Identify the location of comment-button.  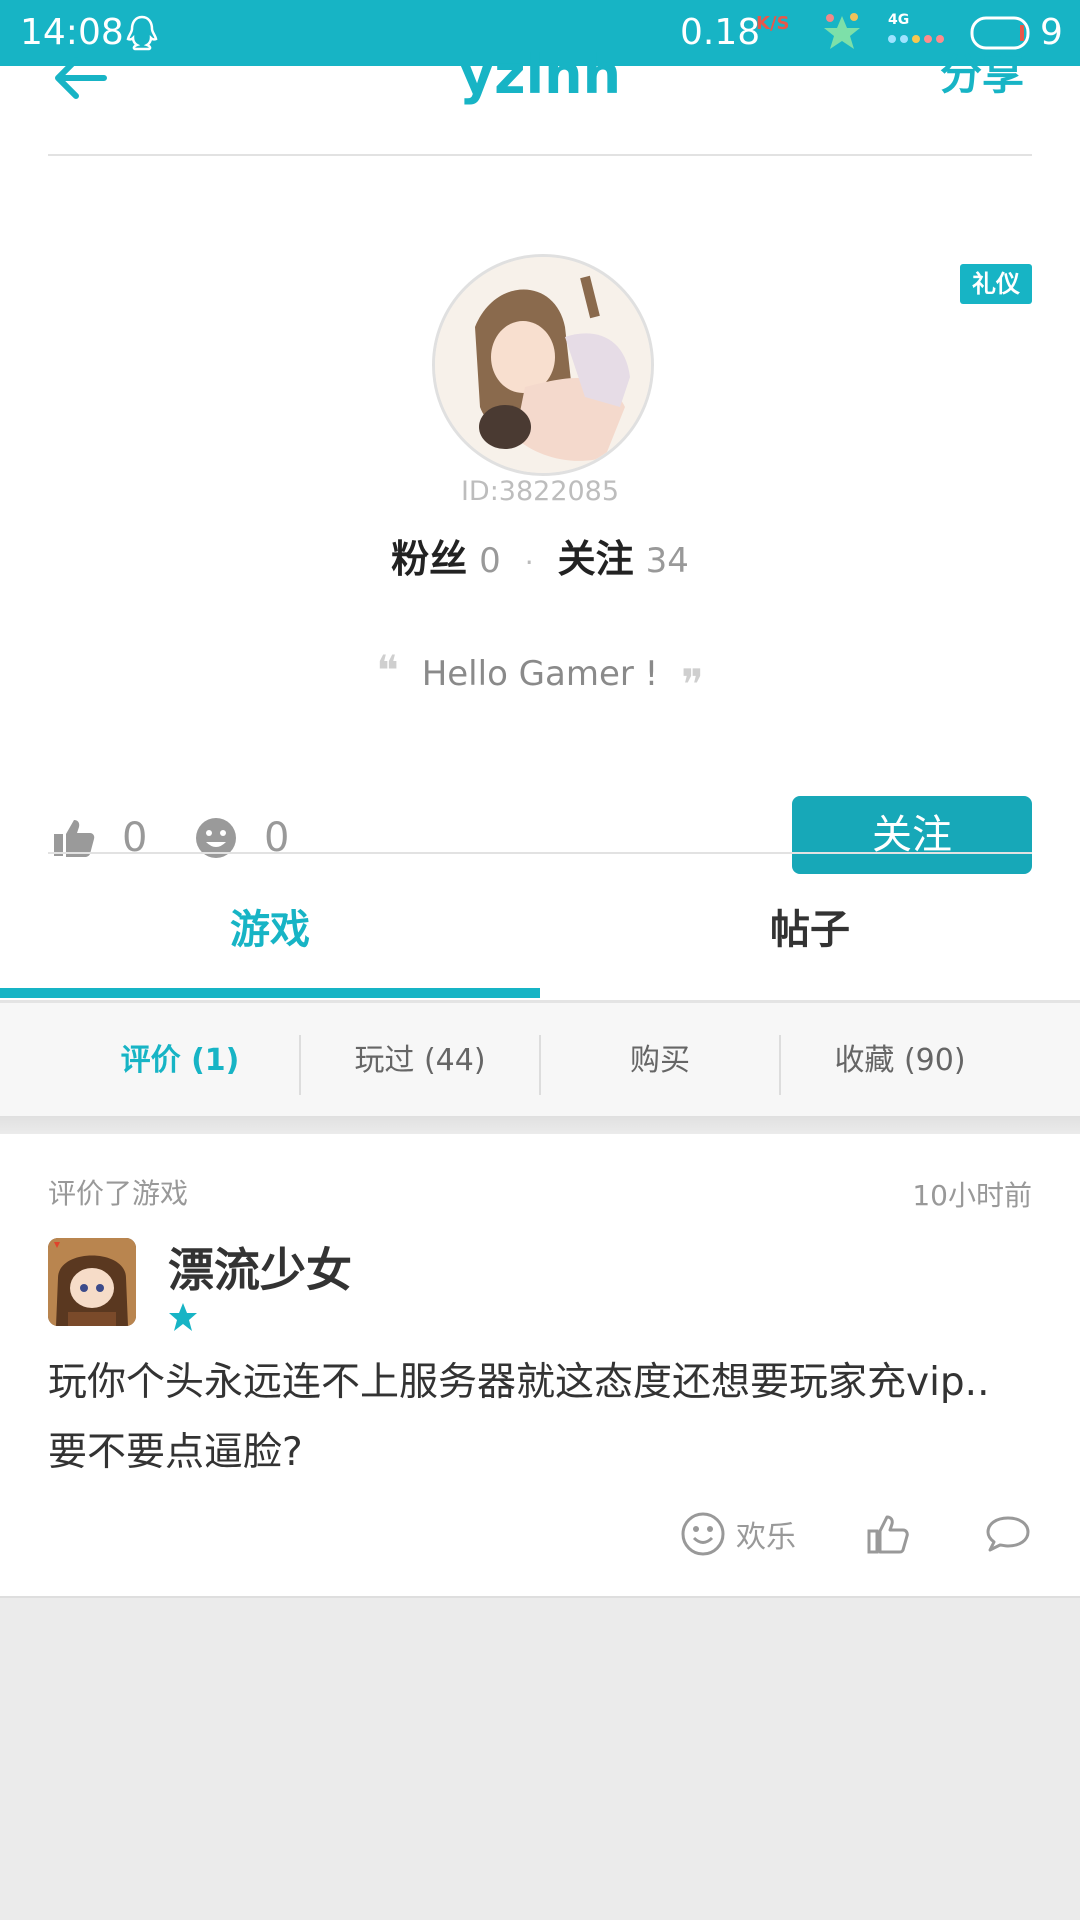
(1008, 1534).